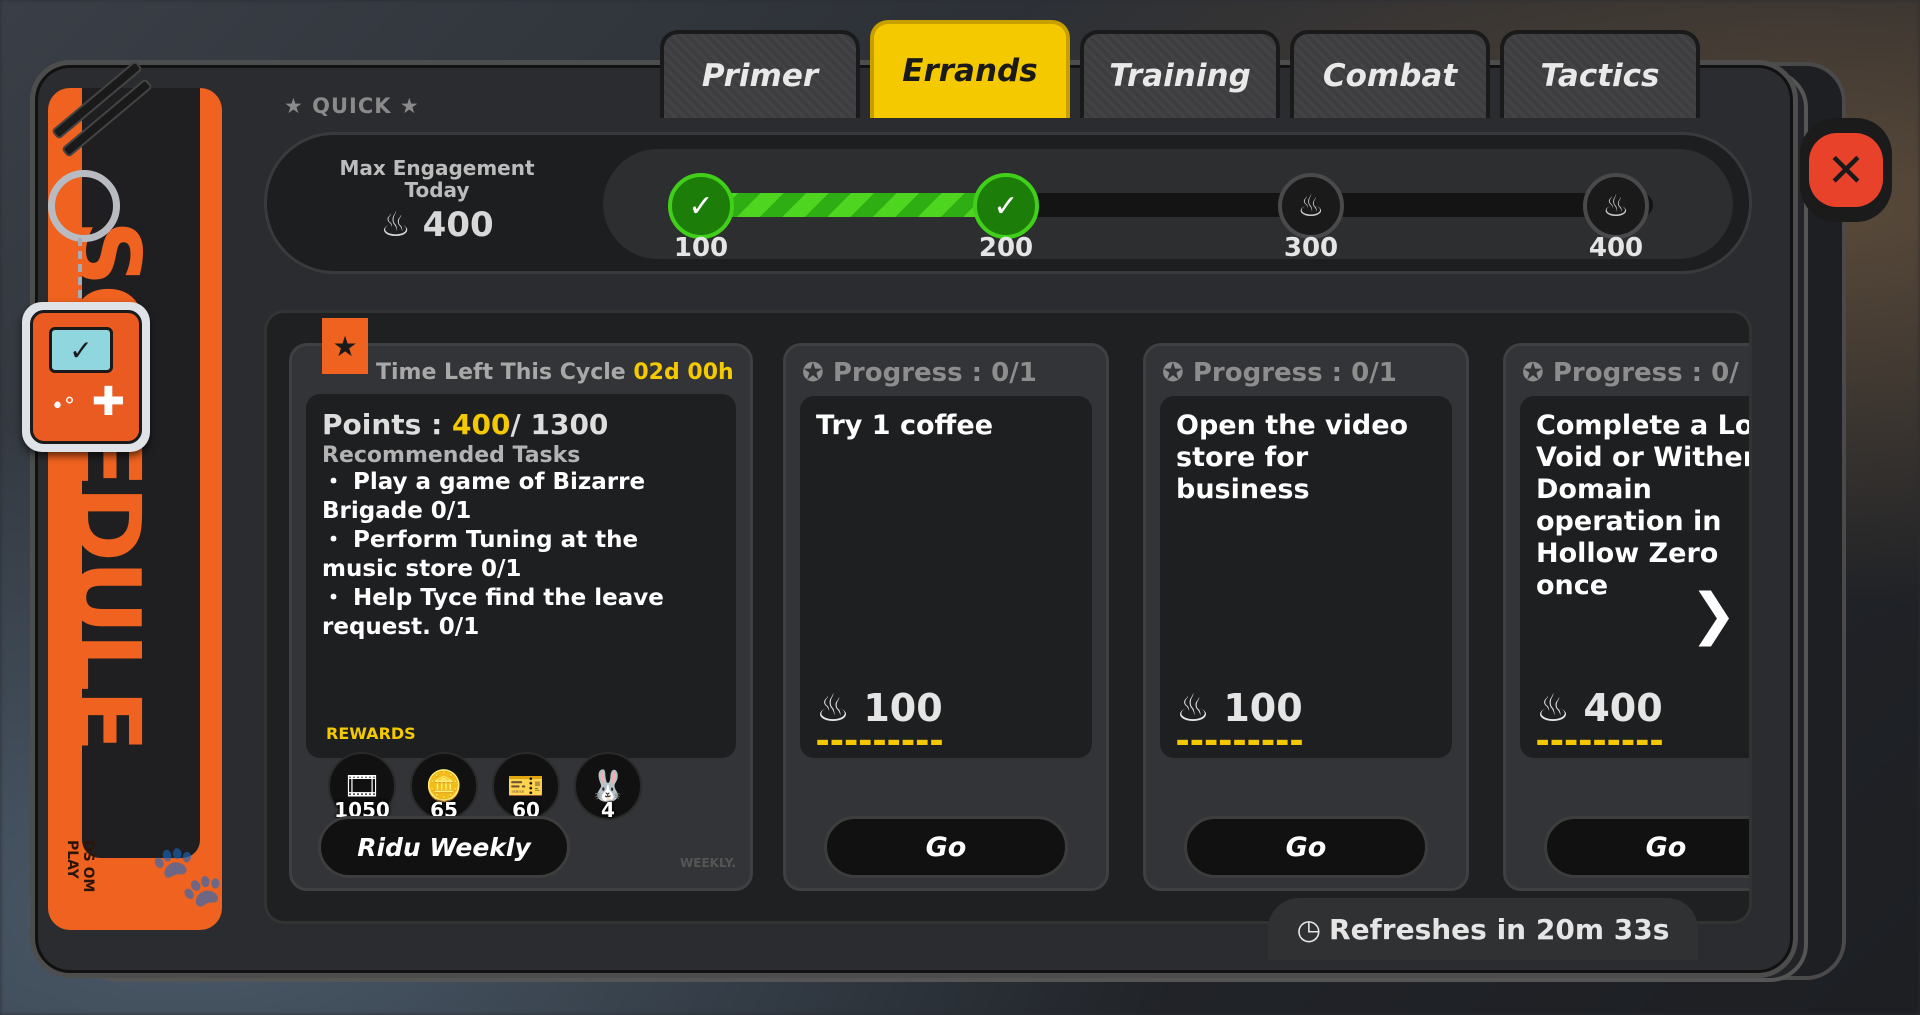  Describe the element at coordinates (559, 424) in the screenshot. I see `points-total: / 1300` at that location.